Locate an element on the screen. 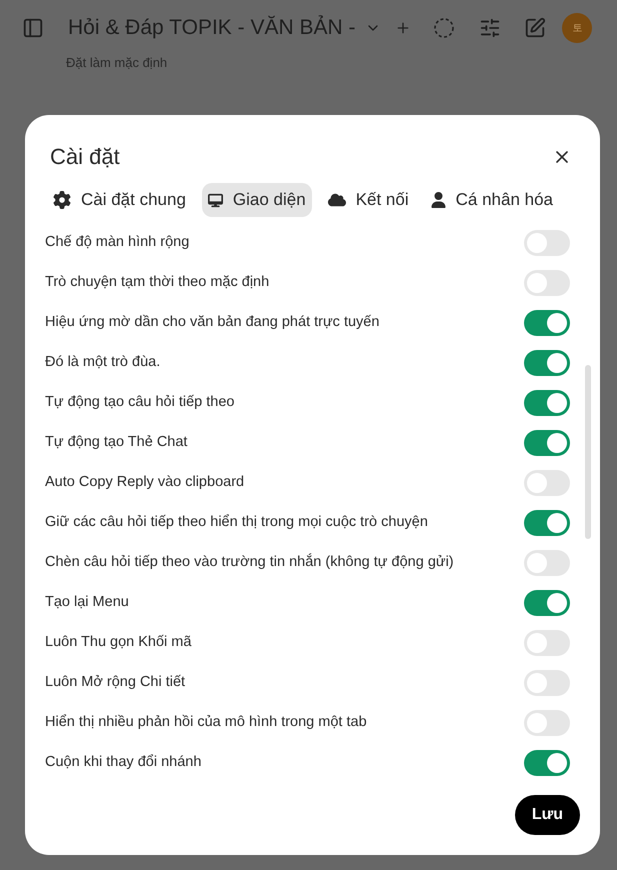  tab: Cá nhân hóa is located at coordinates (491, 200).